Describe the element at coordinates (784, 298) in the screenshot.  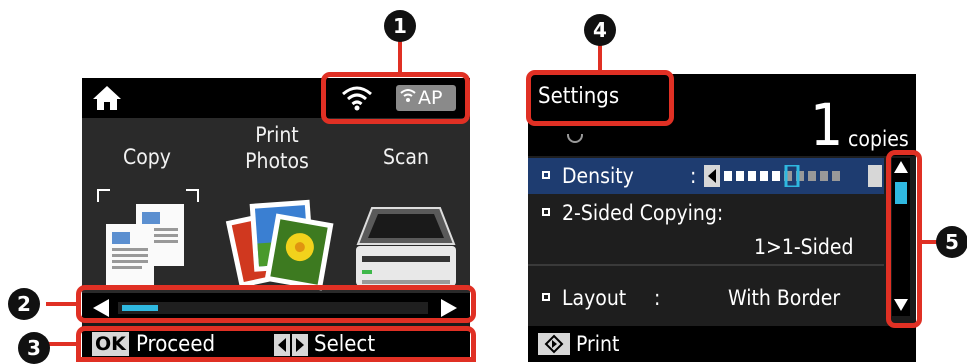
I see `layout-value: With Border` at that location.